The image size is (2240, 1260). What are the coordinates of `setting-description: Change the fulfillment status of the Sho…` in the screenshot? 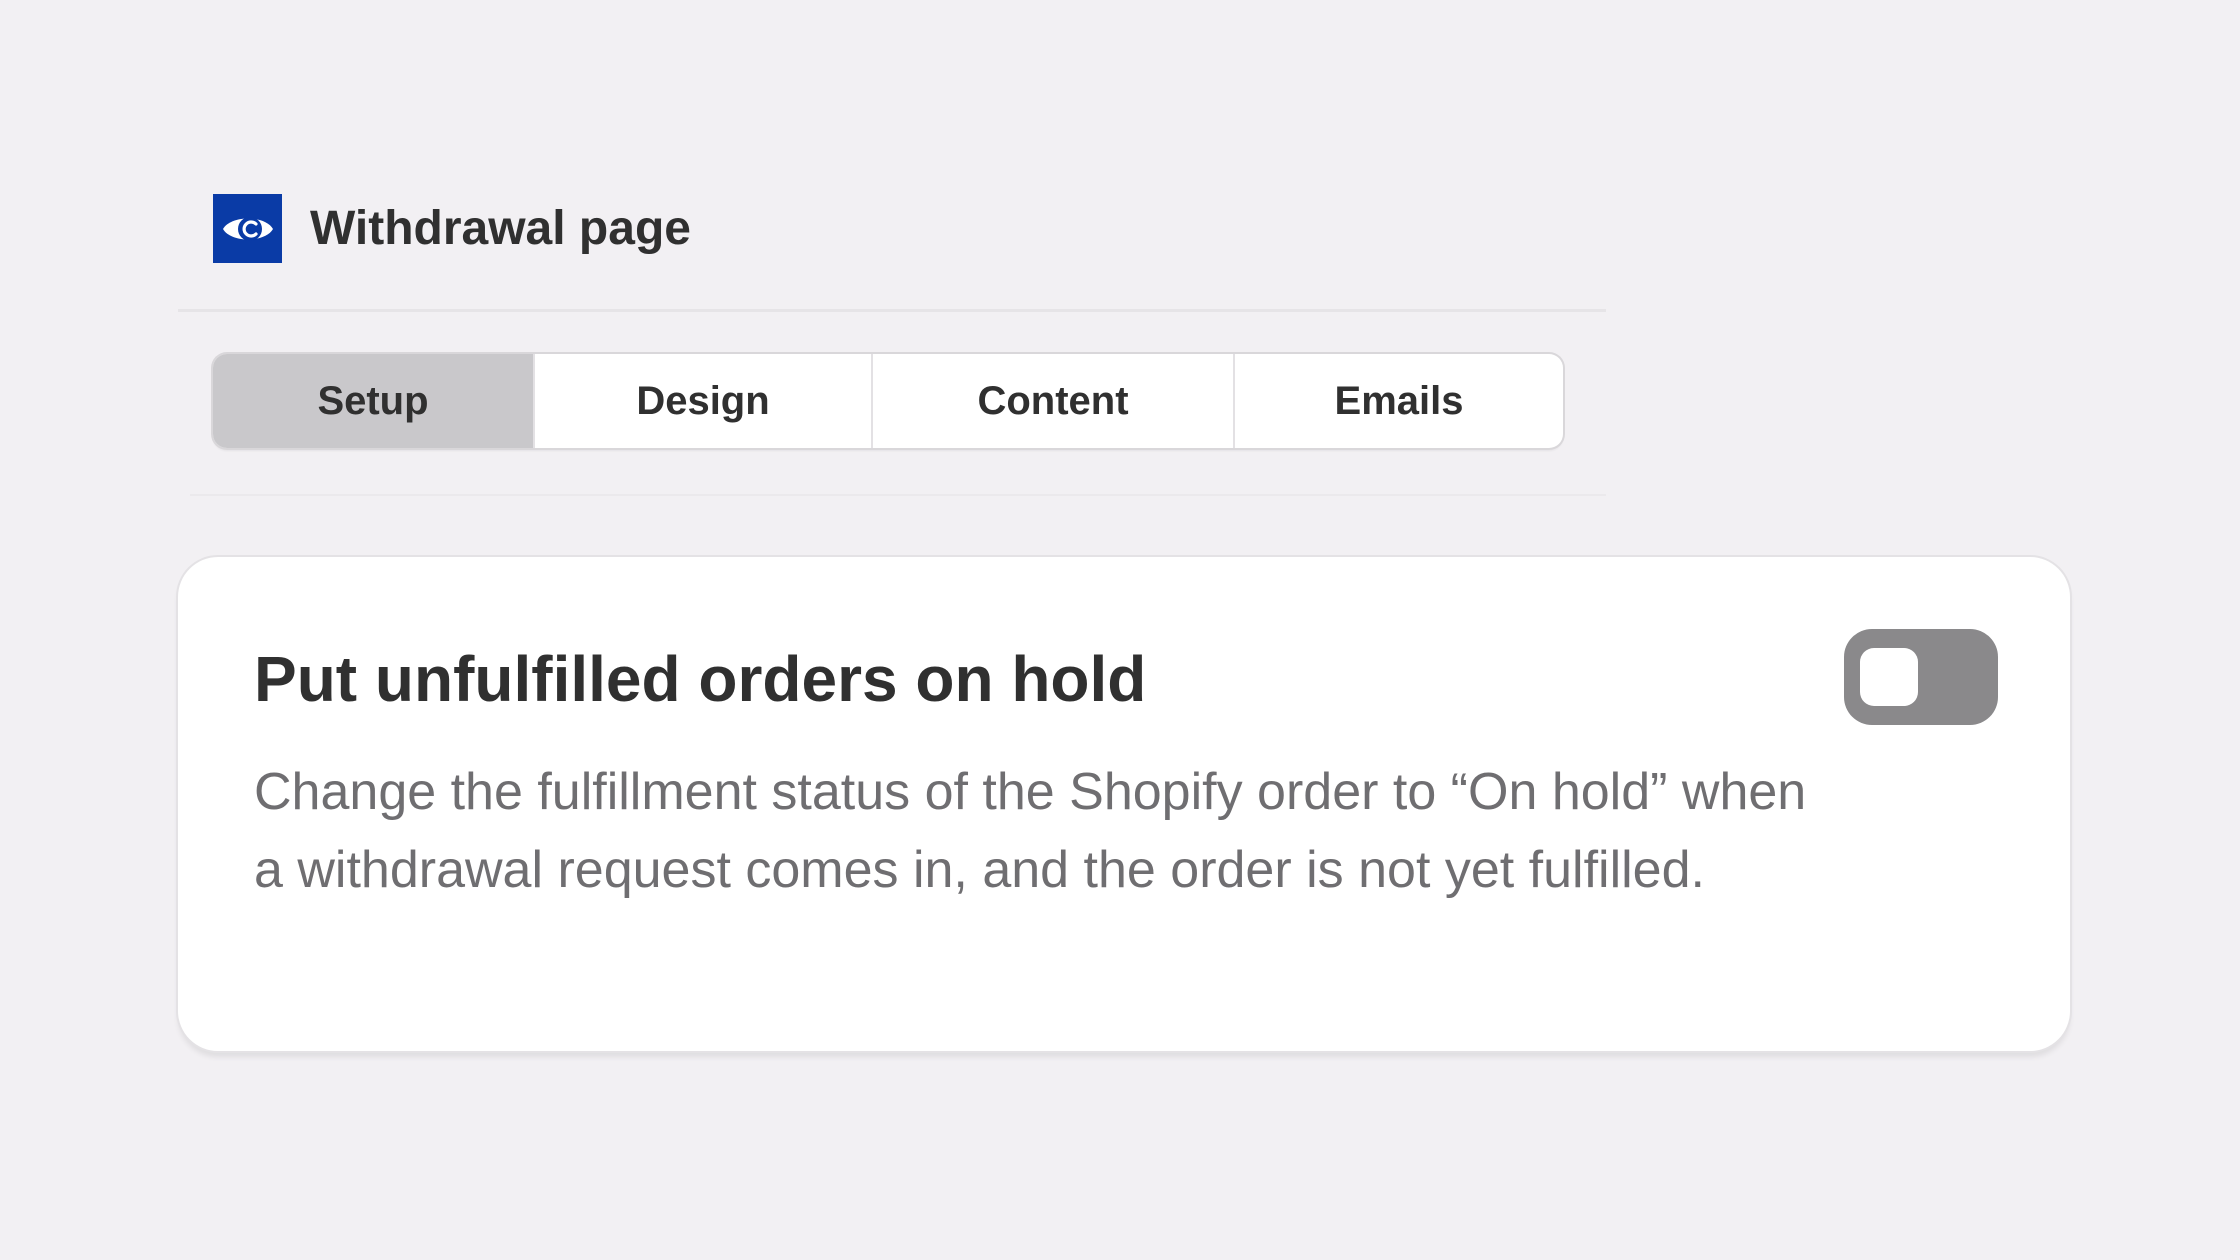 It's located at (1030, 831).